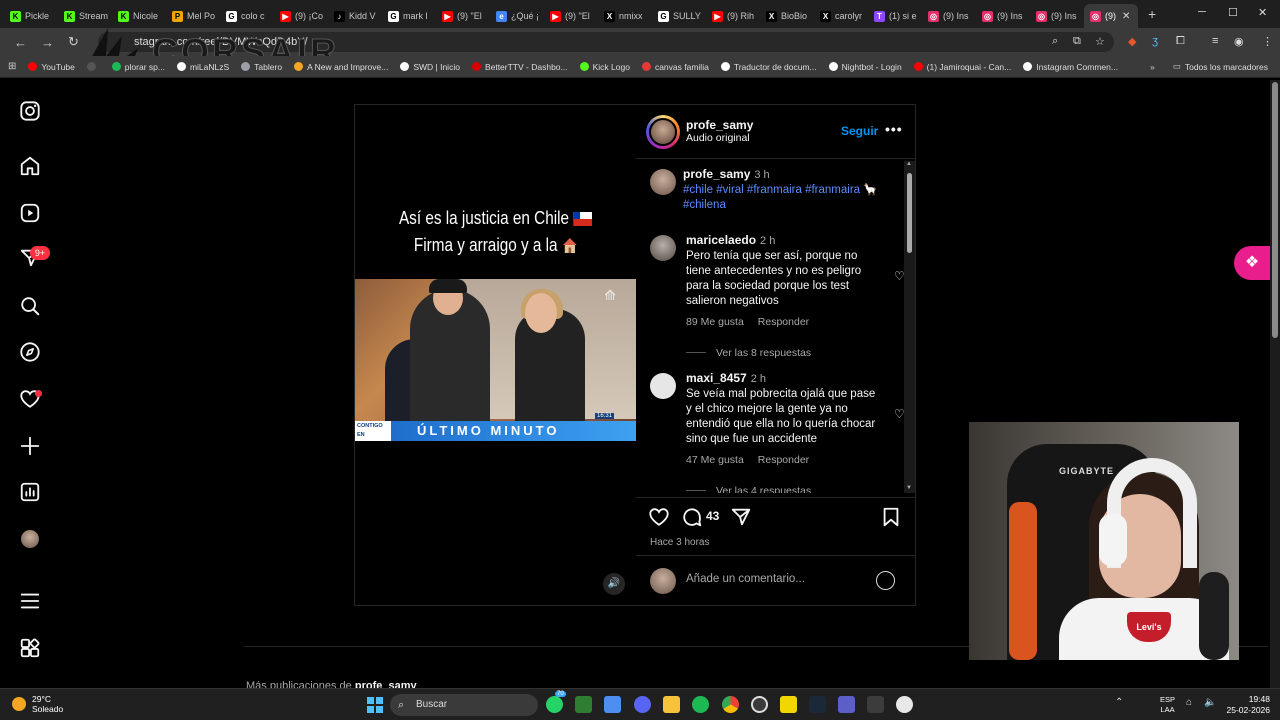 Image resolution: width=1280 pixels, height=720 pixels. What do you see at coordinates (30, 166) in the screenshot?
I see `home-icon` at bounding box center [30, 166].